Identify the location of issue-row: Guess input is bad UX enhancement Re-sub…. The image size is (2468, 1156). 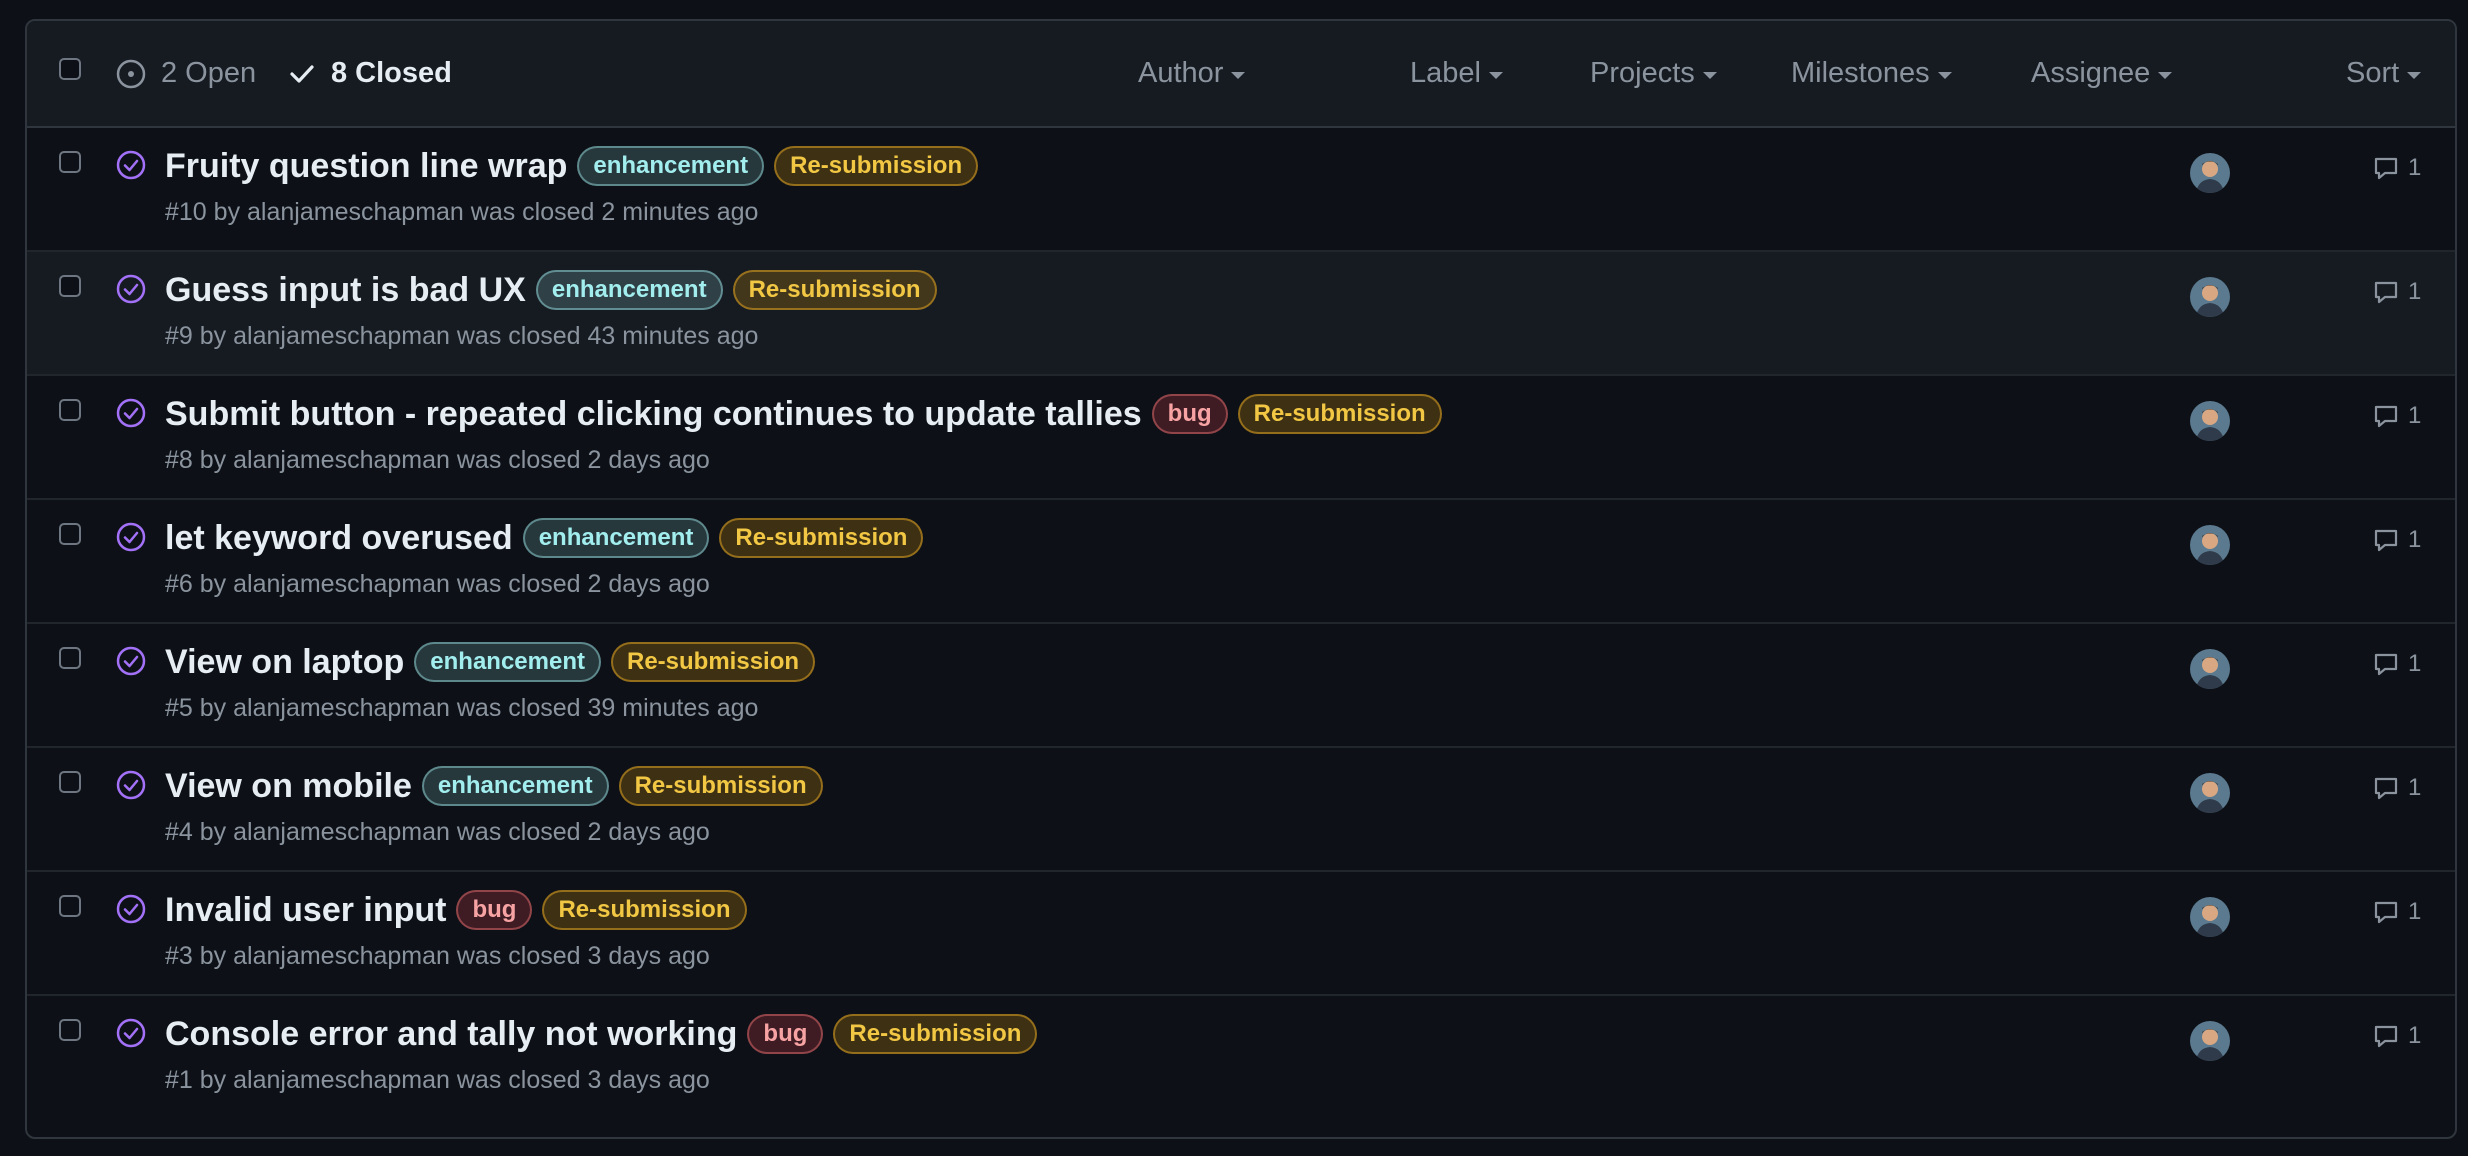
(1241, 314).